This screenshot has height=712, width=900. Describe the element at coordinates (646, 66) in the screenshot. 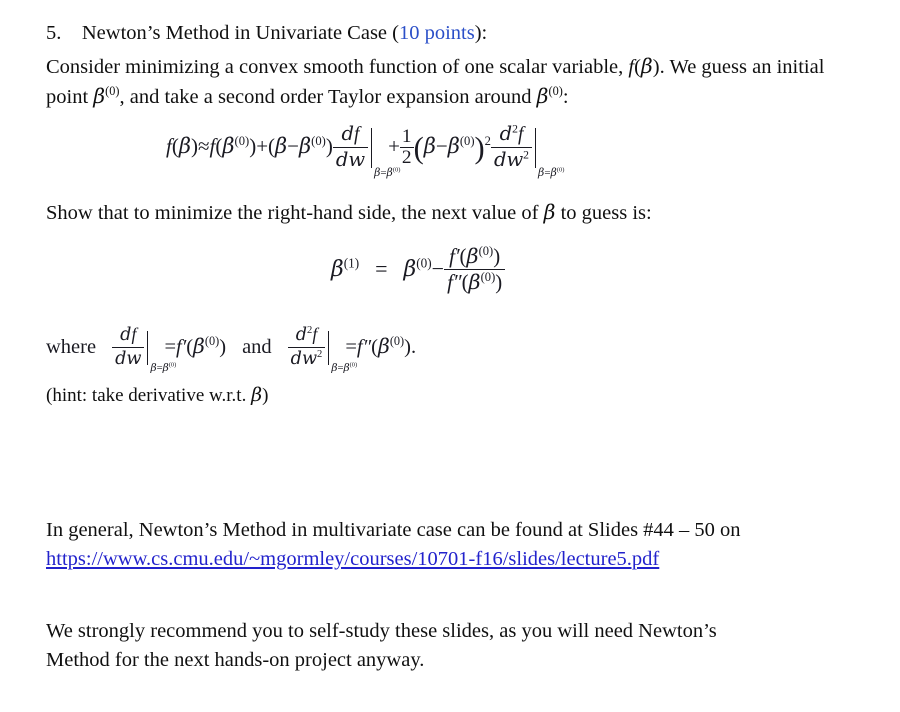

I see `intro-beta: β` at that location.